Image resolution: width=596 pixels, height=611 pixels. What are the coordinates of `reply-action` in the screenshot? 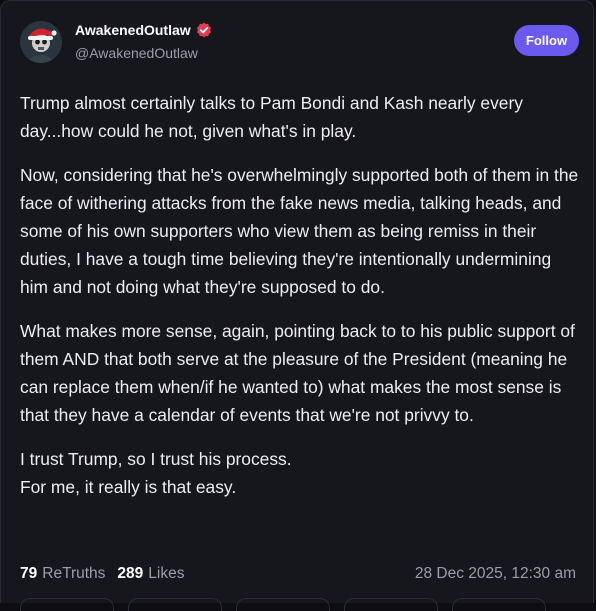 It's located at (67, 604).